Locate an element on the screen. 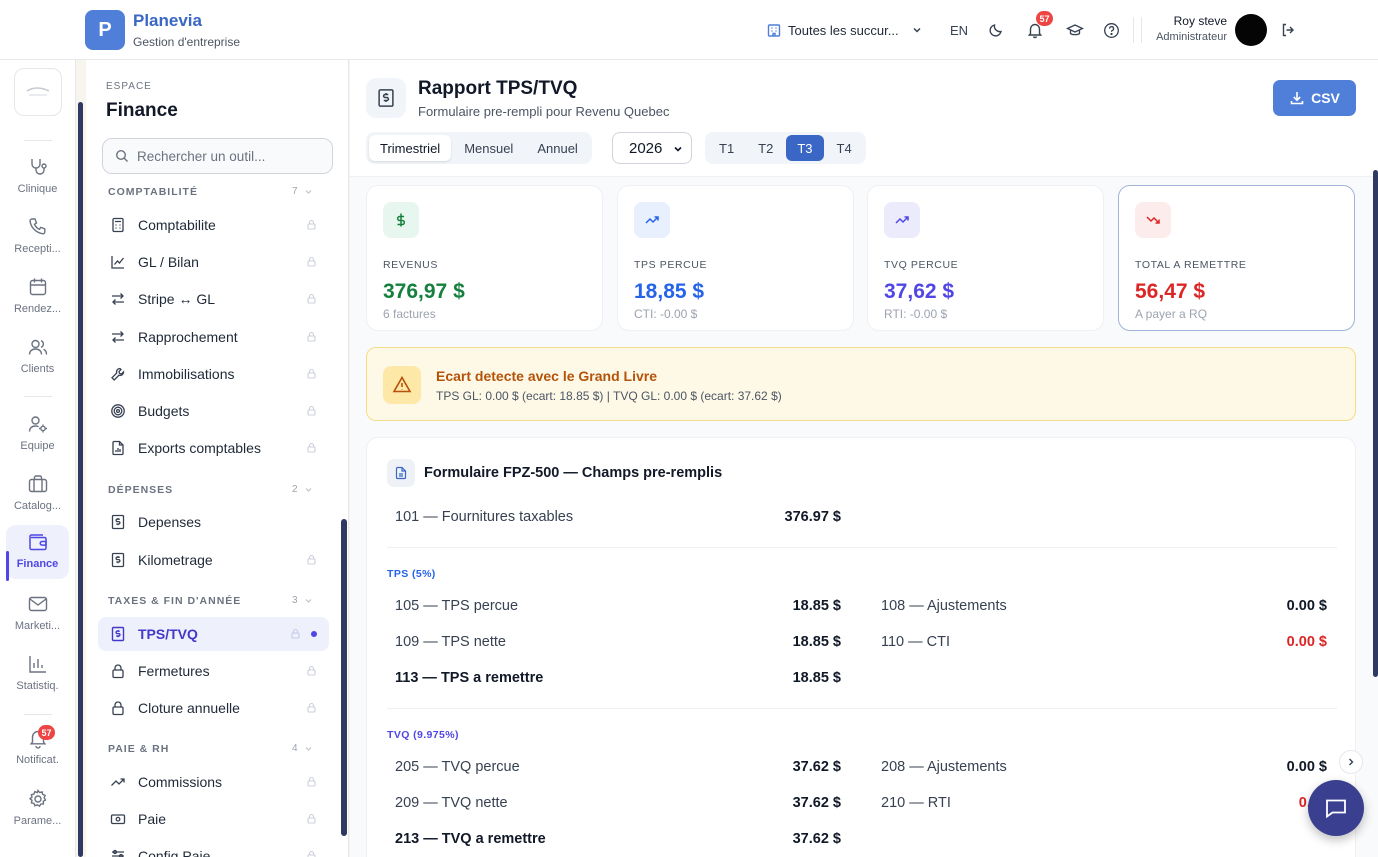  logout-icon is located at coordinates (1288, 30).